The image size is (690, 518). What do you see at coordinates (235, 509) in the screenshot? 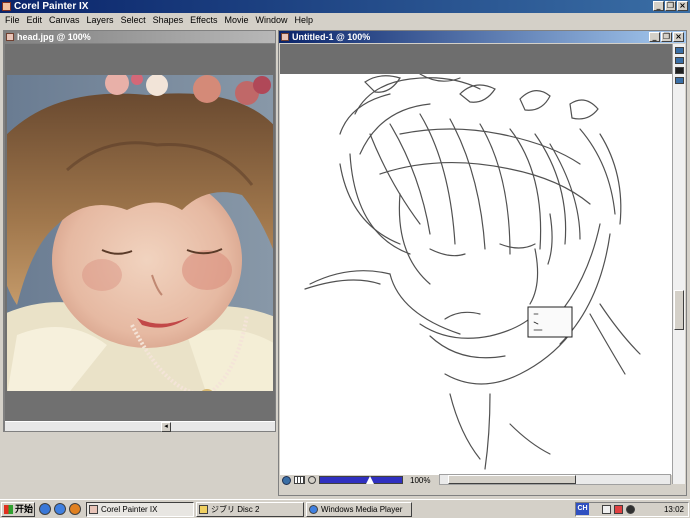
I see `task-label: ジブリ Disc 2` at bounding box center [235, 509].